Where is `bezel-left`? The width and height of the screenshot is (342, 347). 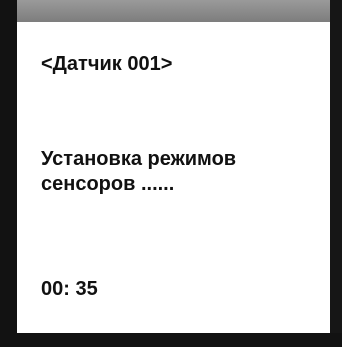 bezel-left is located at coordinates (8, 173).